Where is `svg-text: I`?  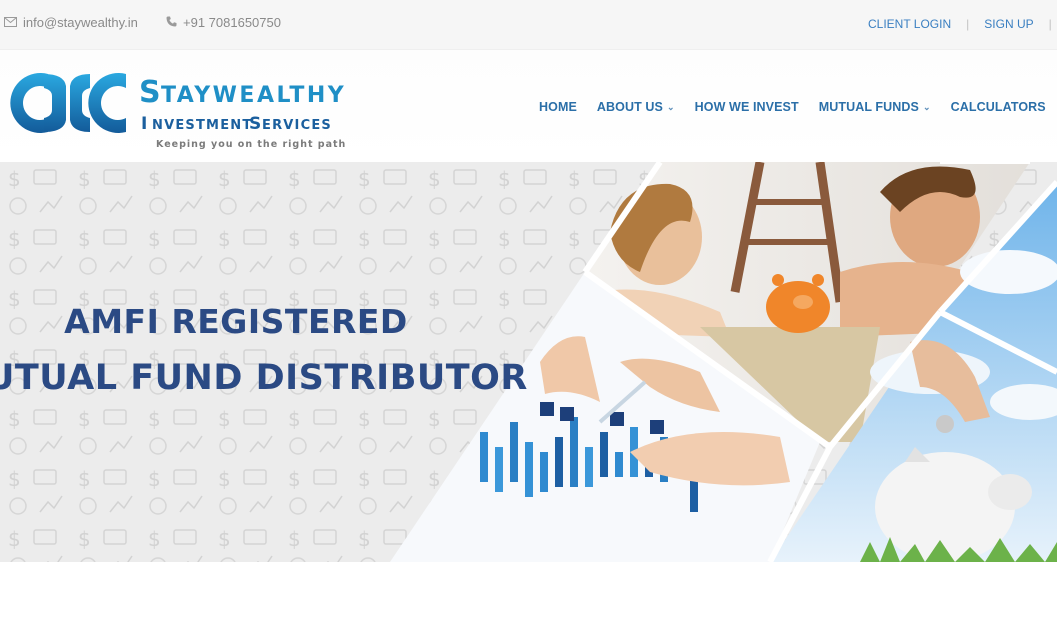 svg-text: I is located at coordinates (144, 124).